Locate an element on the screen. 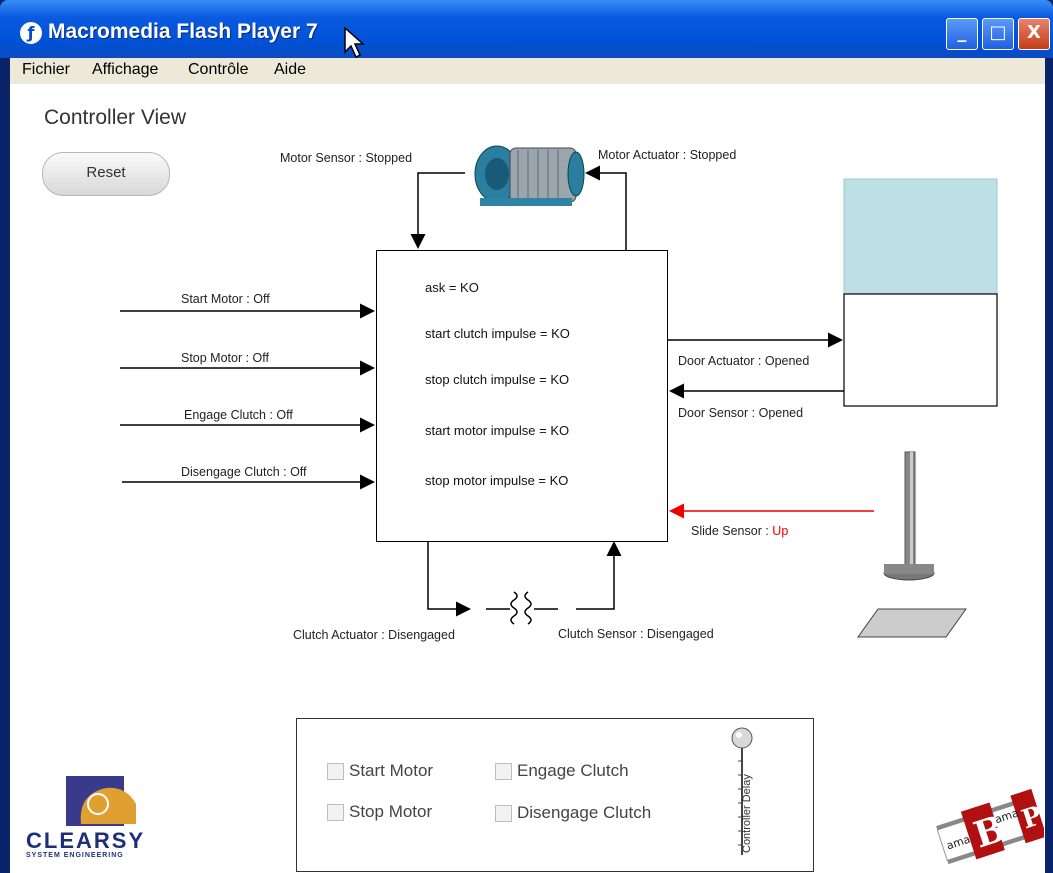 Image resolution: width=1053 pixels, height=873 pixels. var-ask: ask = KO is located at coordinates (452, 287).